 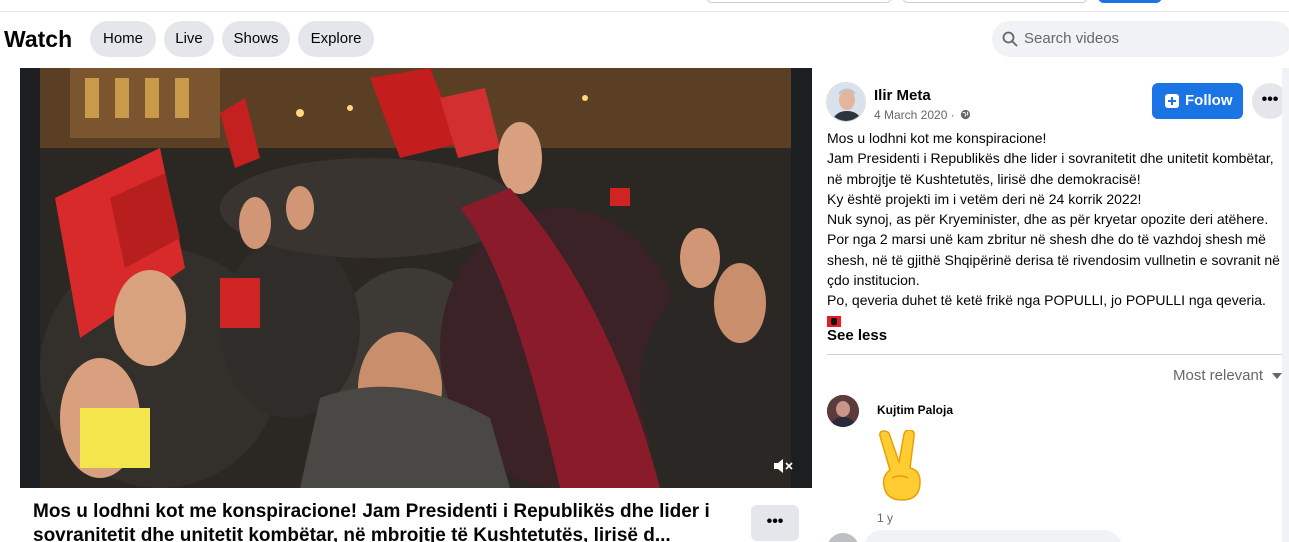 I want to click on sort-label: Most relevant, so click(x=1218, y=375).